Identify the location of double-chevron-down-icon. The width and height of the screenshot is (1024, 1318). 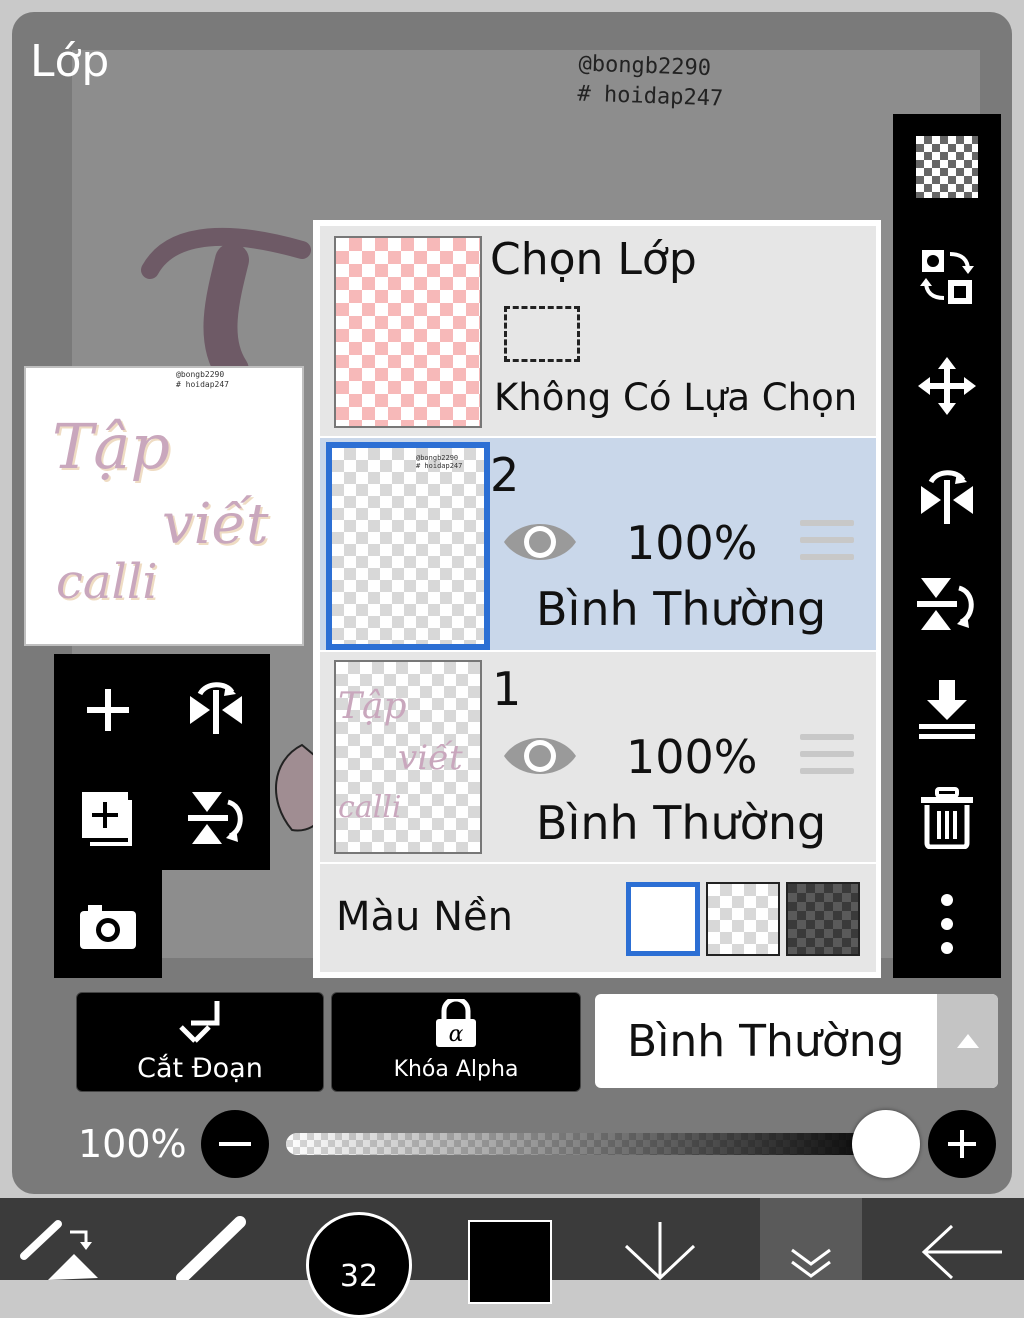
(811, 1263).